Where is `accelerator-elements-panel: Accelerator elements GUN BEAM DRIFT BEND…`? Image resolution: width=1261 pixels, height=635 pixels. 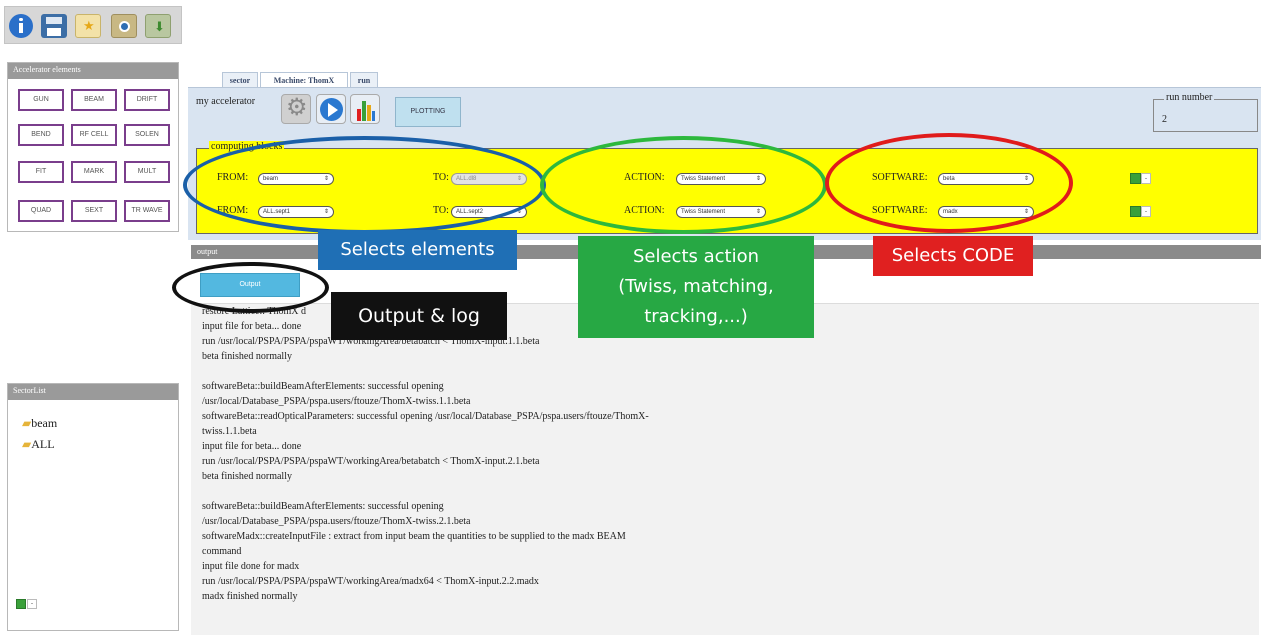
accelerator-elements-panel: Accelerator elements GUN BEAM DRIFT BEND… is located at coordinates (93, 147).